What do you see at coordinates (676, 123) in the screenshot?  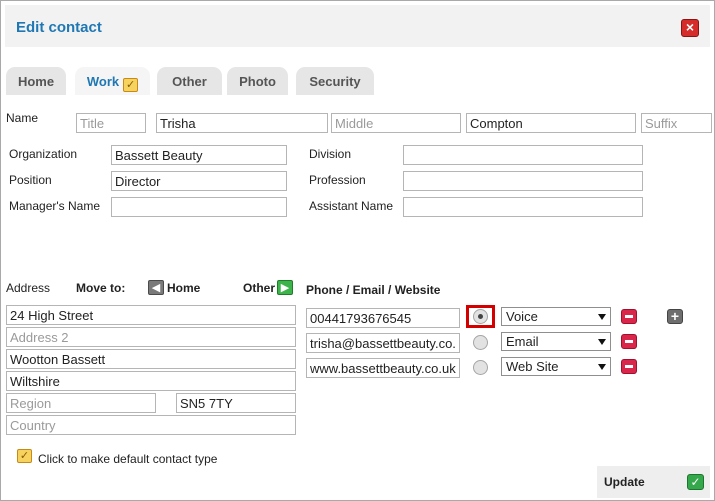 I see `name-suffix-input` at bounding box center [676, 123].